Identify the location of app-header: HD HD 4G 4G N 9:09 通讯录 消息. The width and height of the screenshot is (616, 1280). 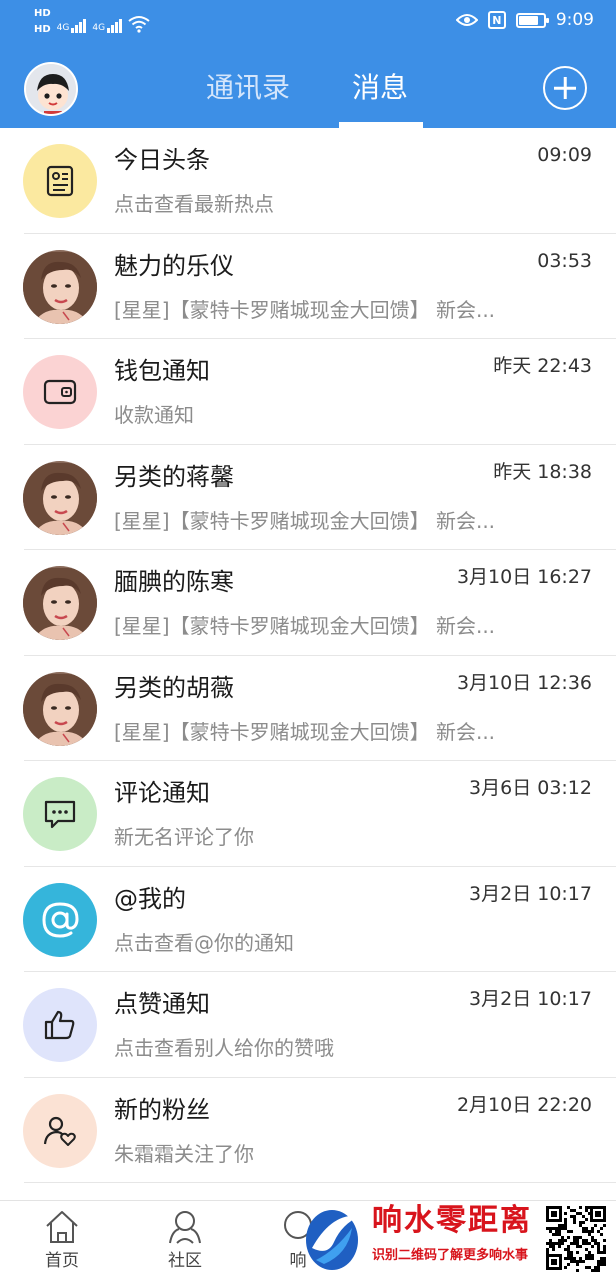
(308, 64).